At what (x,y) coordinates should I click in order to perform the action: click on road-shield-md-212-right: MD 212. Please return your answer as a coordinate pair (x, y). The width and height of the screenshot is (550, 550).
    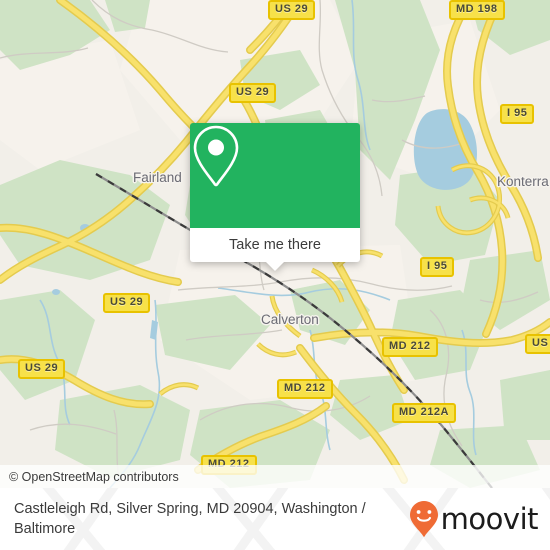
    Looking at the image, I should click on (410, 347).